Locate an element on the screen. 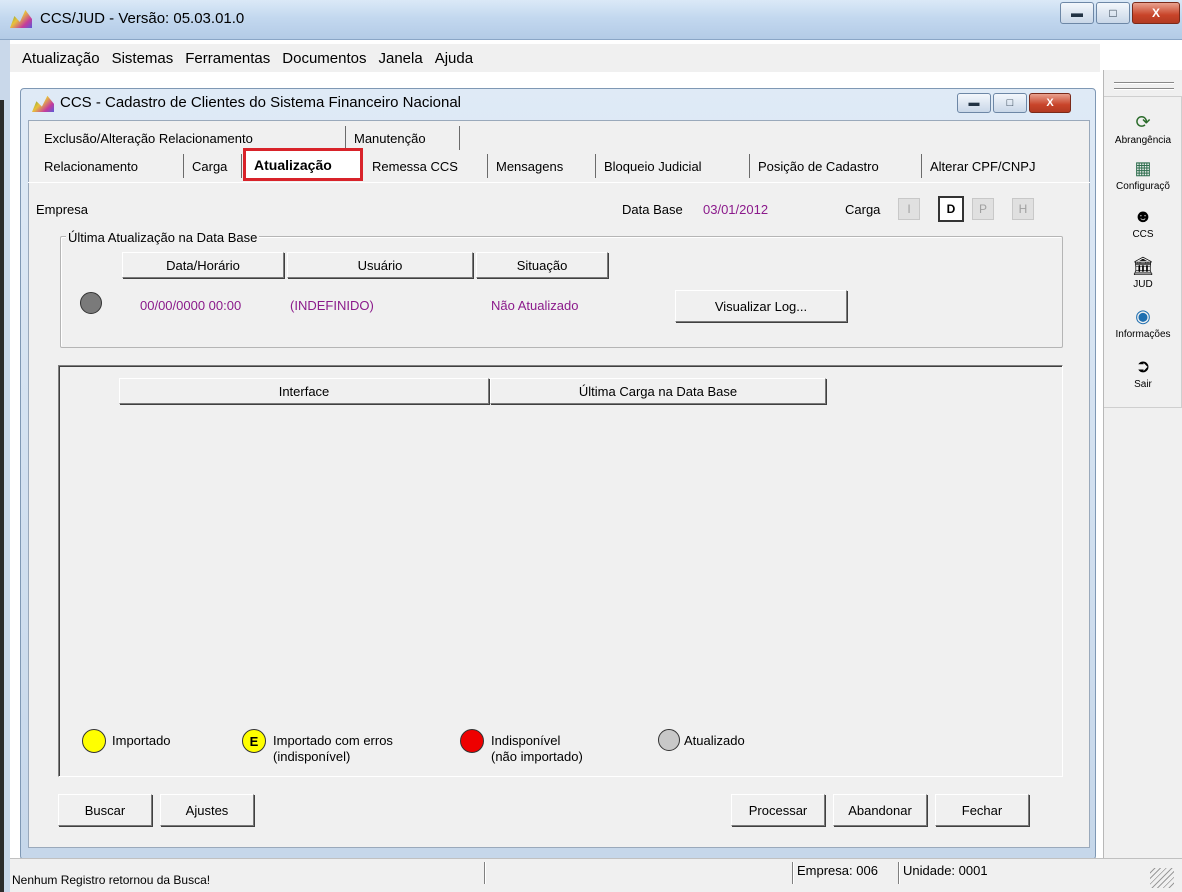  abandonar-button: Abandonar is located at coordinates (880, 810).